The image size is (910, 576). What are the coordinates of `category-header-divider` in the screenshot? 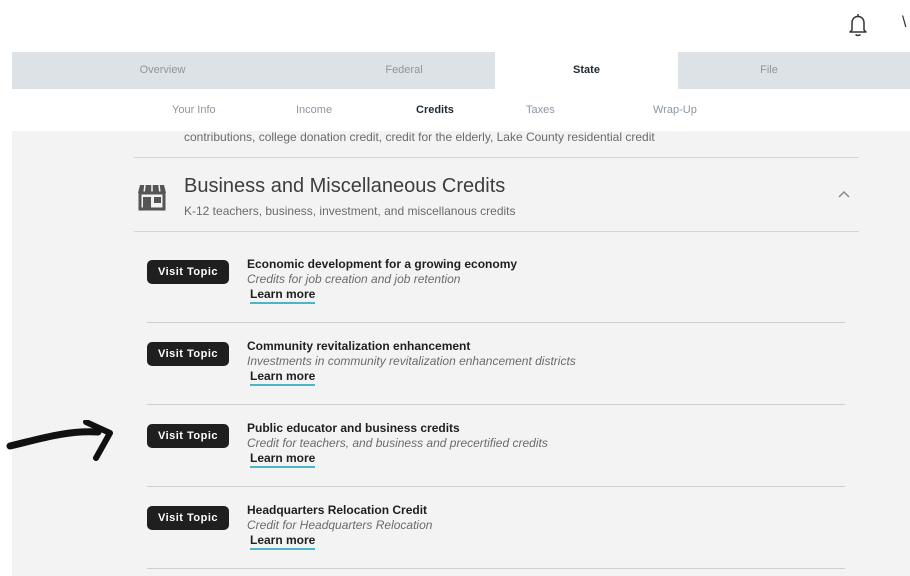 It's located at (496, 231).